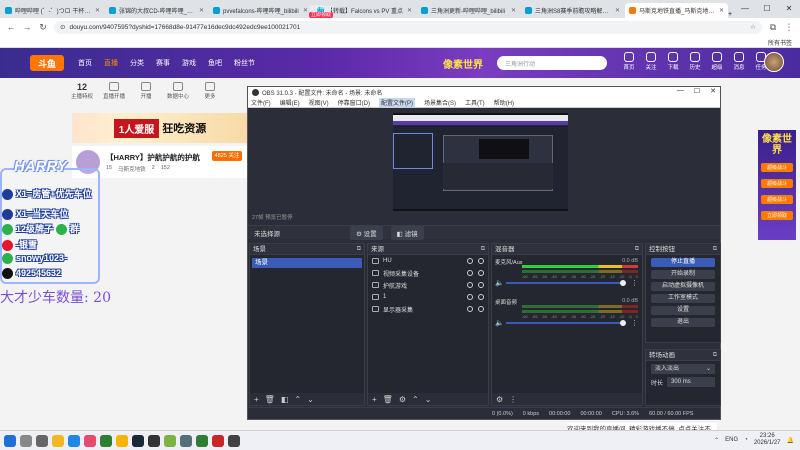 This screenshot has width=800, height=450. Describe the element at coordinates (260, 10) in the screenshot. I see `browser-tab: pvvefalcons-哔哩哔哩_bilibili ✕` at that location.